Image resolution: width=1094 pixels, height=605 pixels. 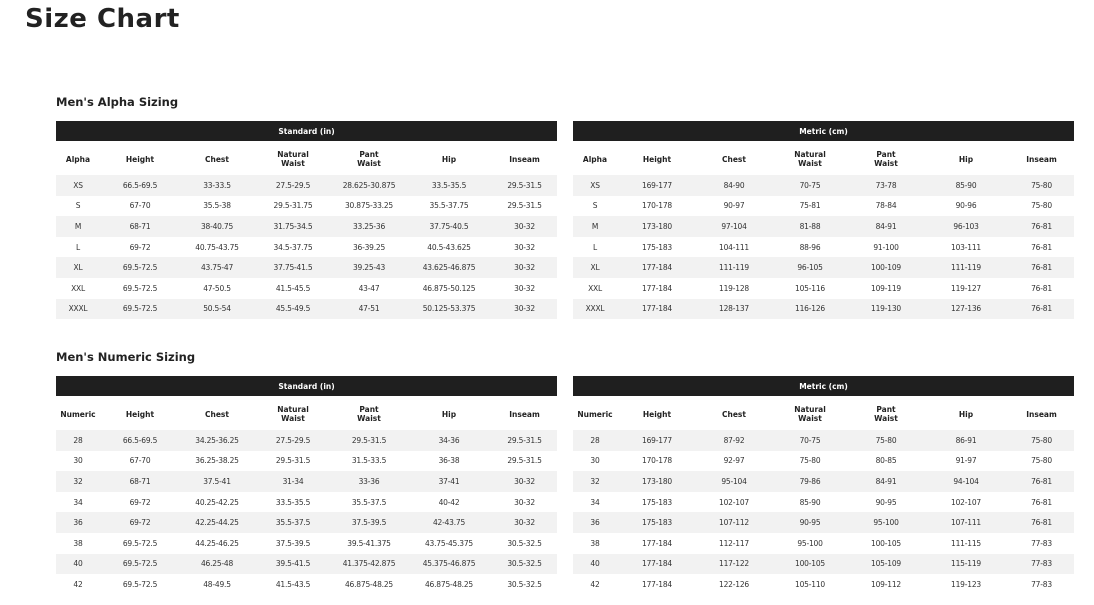 I want to click on table-cell: 41.5-45.5, so click(x=293, y=288).